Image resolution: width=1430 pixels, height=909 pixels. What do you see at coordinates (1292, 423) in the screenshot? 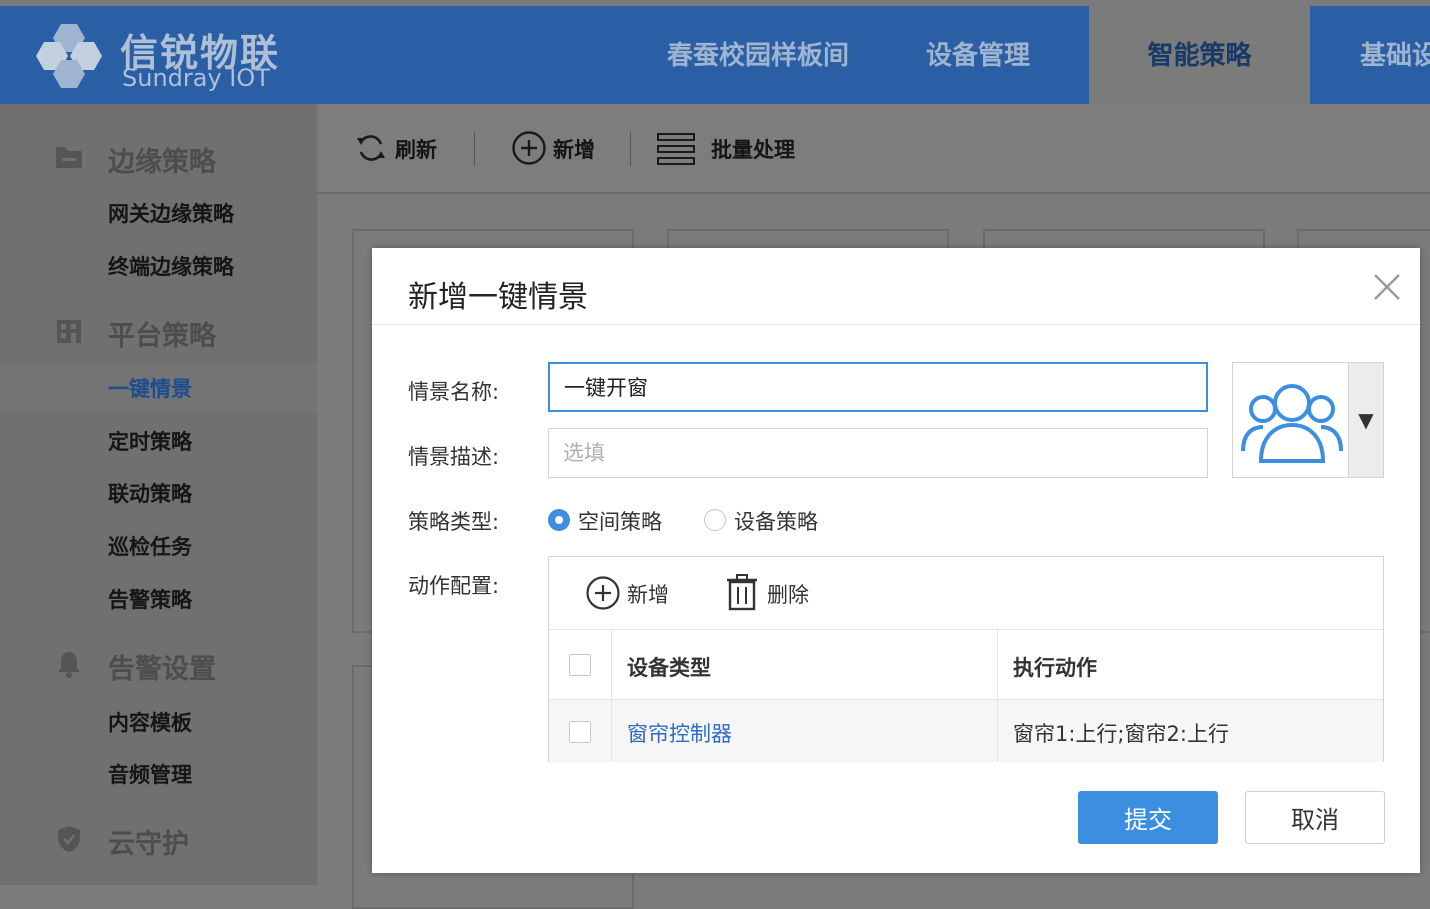
I see `users-icon` at bounding box center [1292, 423].